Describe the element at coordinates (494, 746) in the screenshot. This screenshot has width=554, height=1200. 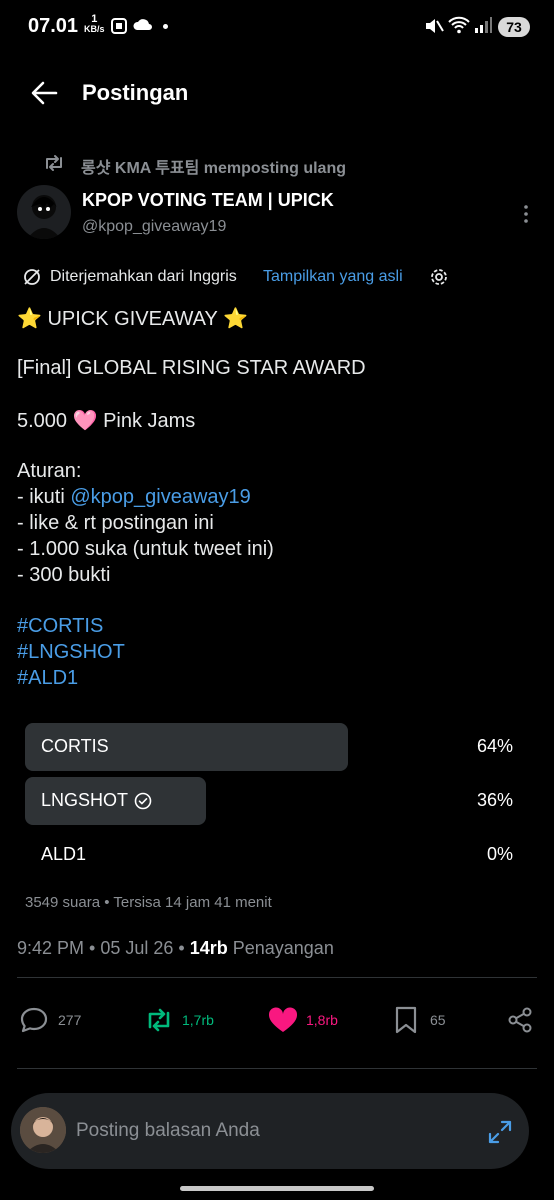
I see `poll-option-percent: 64%` at that location.